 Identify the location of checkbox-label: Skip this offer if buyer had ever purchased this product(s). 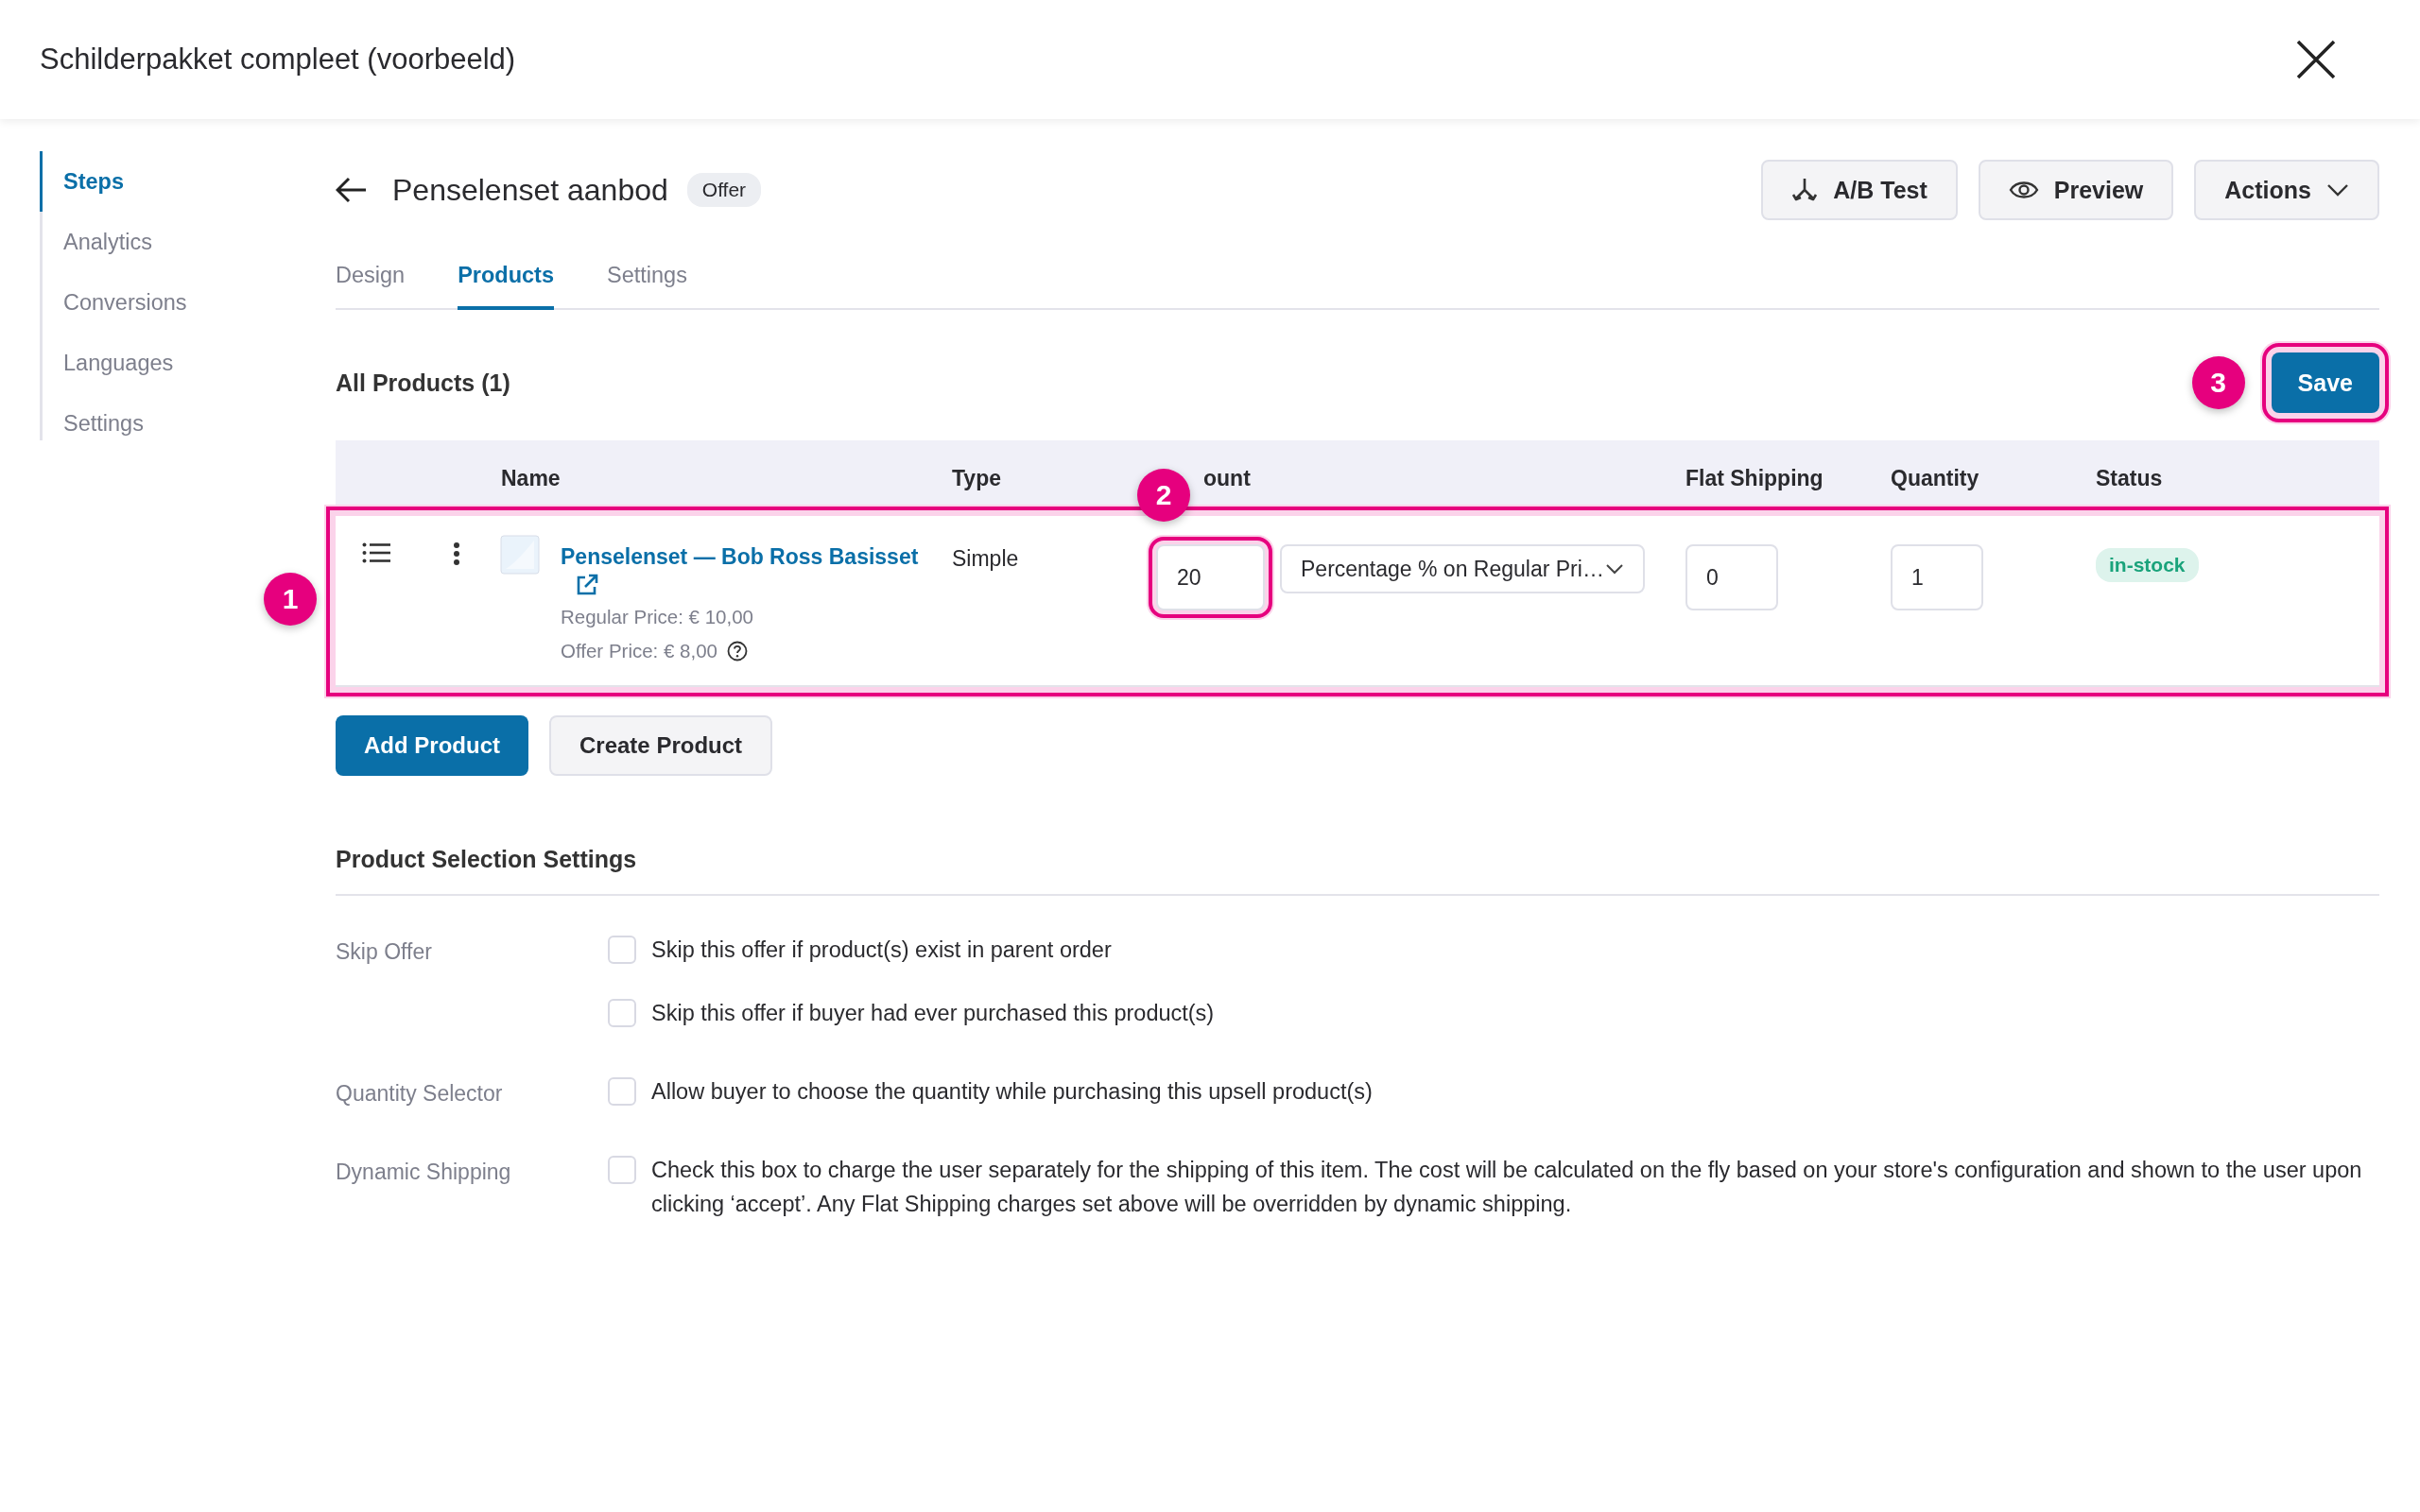
(933, 1013).